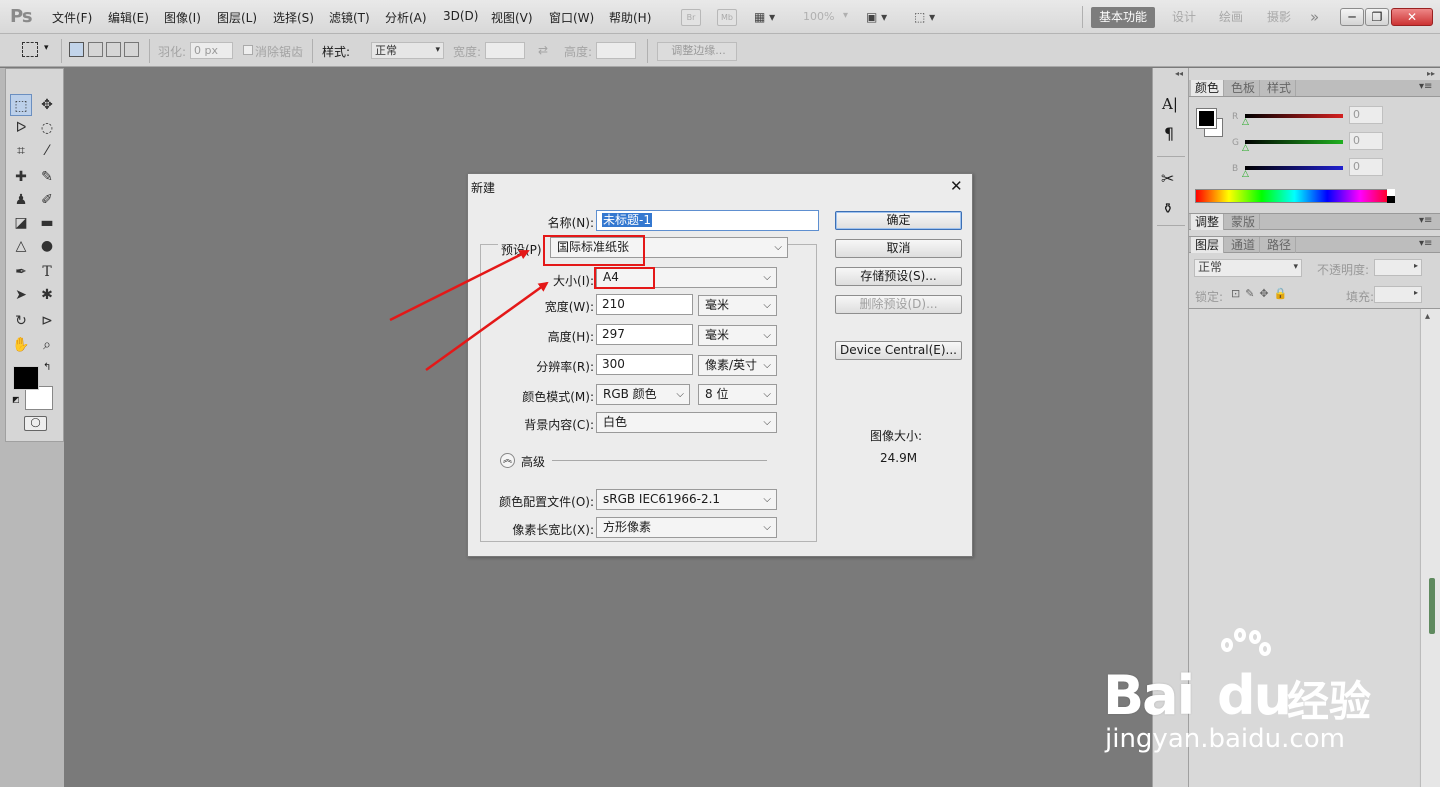 Image resolution: width=1440 pixels, height=787 pixels. Describe the element at coordinates (1246, 648) in the screenshot. I see `paw-icon` at that location.